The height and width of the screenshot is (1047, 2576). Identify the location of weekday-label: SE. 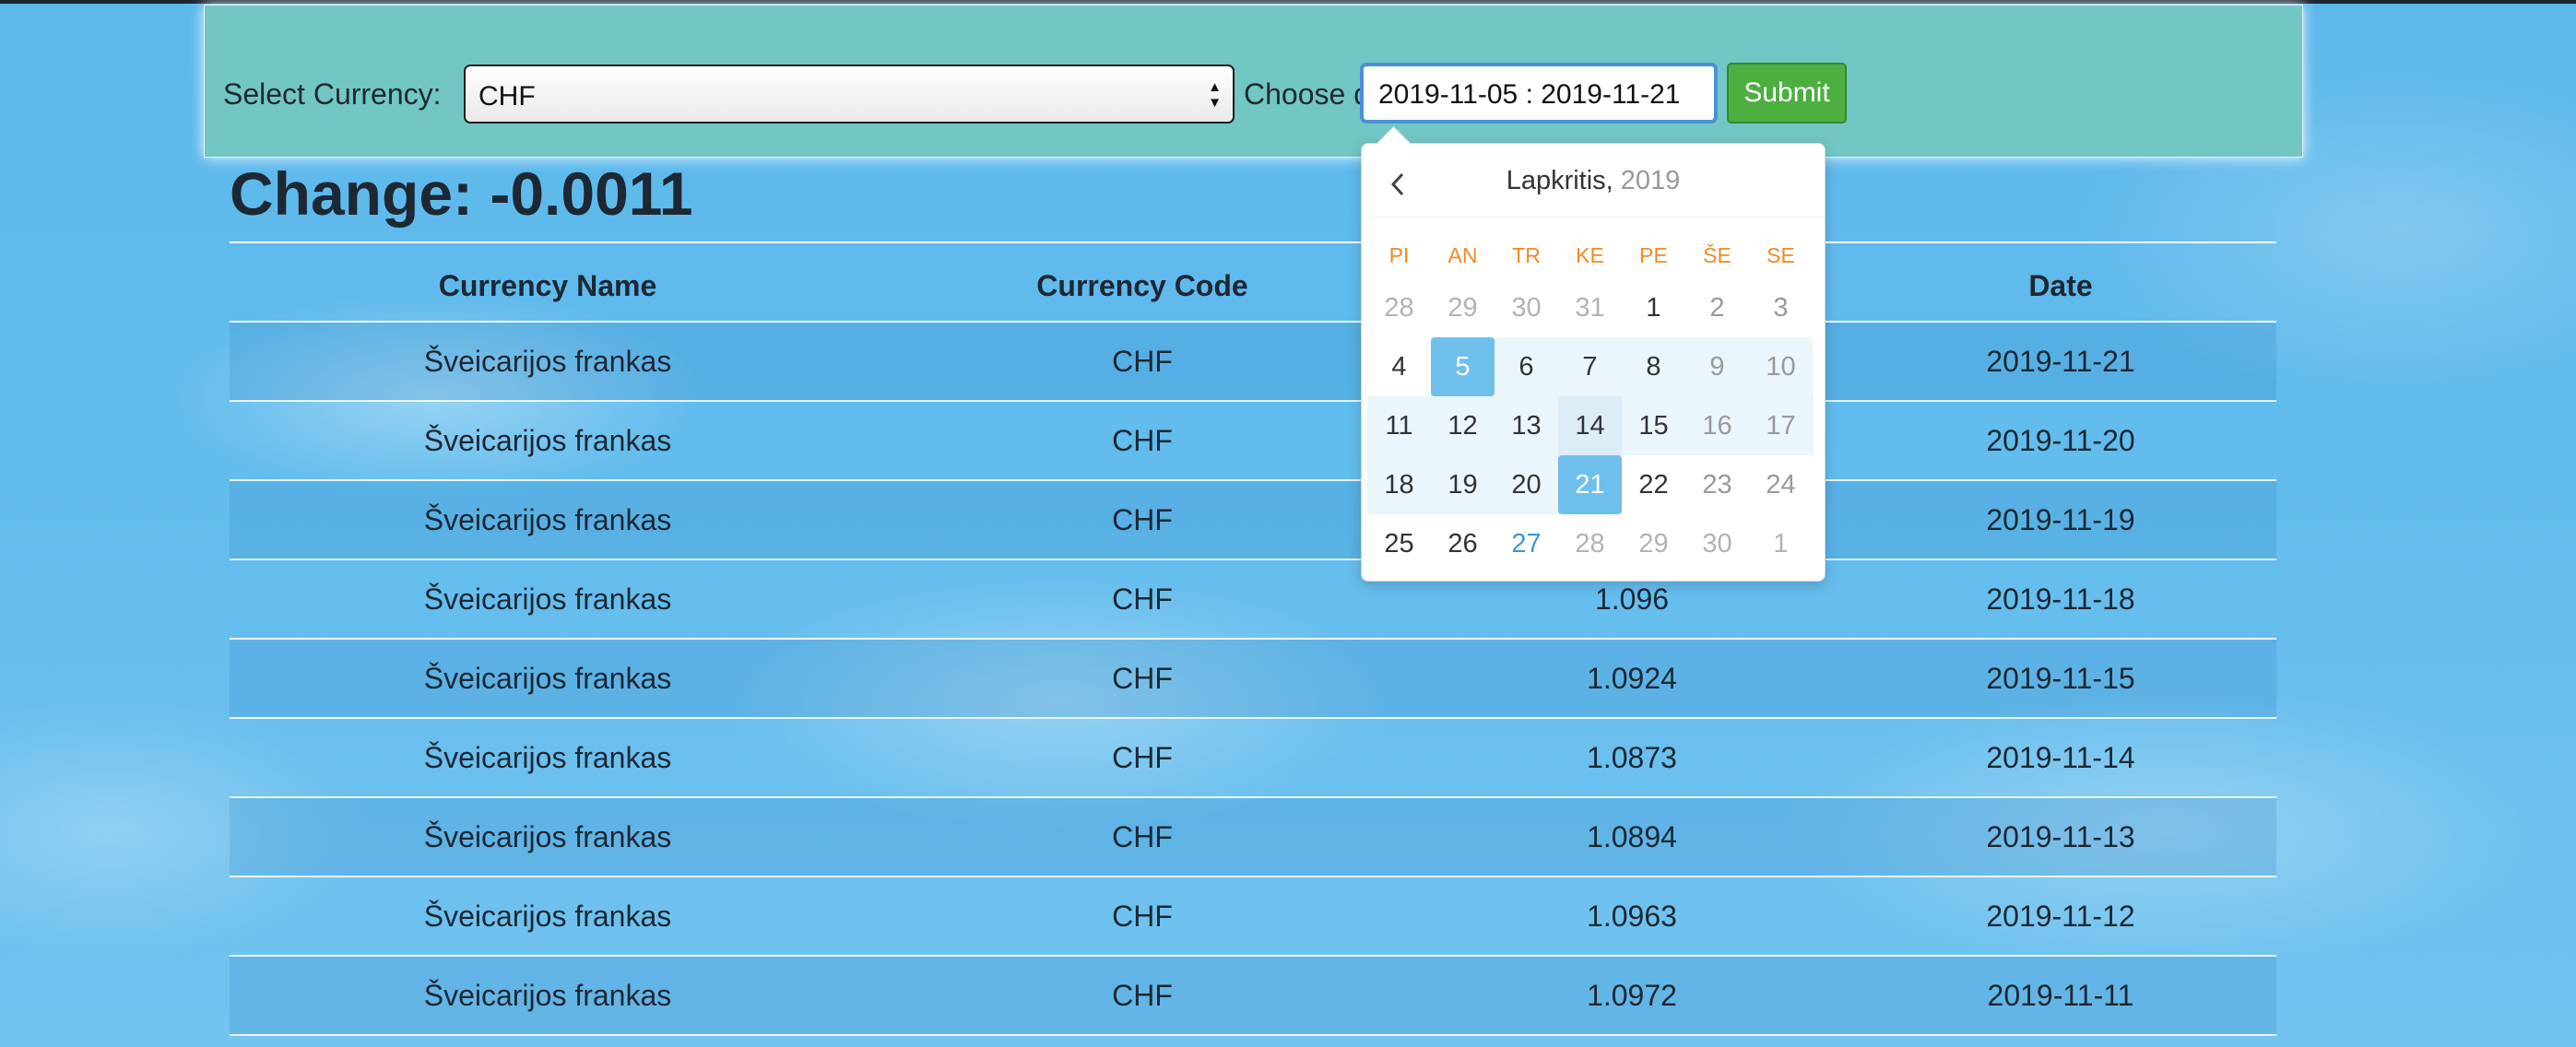
(1781, 255).